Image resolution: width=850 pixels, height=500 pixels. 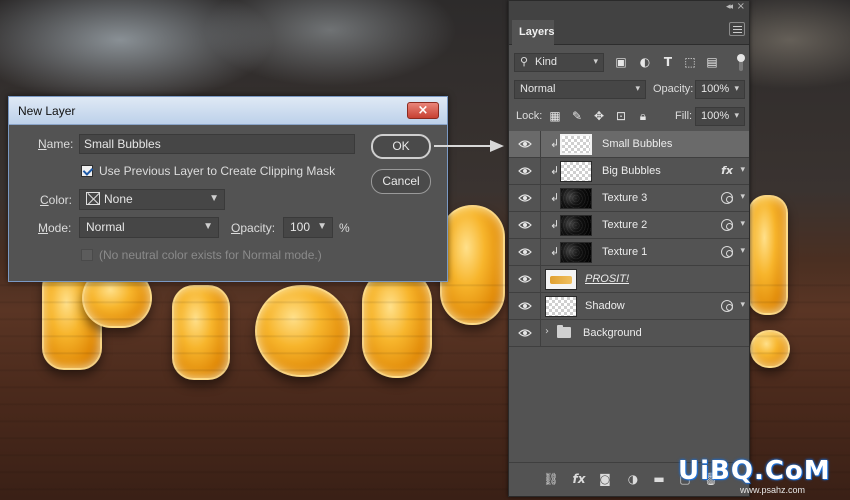 What do you see at coordinates (621, 62) in the screenshot?
I see `filter-pixel-icon: ▣` at bounding box center [621, 62].